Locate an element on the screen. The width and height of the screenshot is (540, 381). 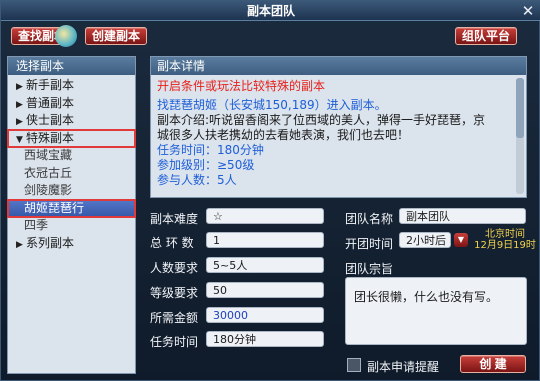
tree-item-western-treasure: 西域宝藏 is located at coordinates (71, 156).